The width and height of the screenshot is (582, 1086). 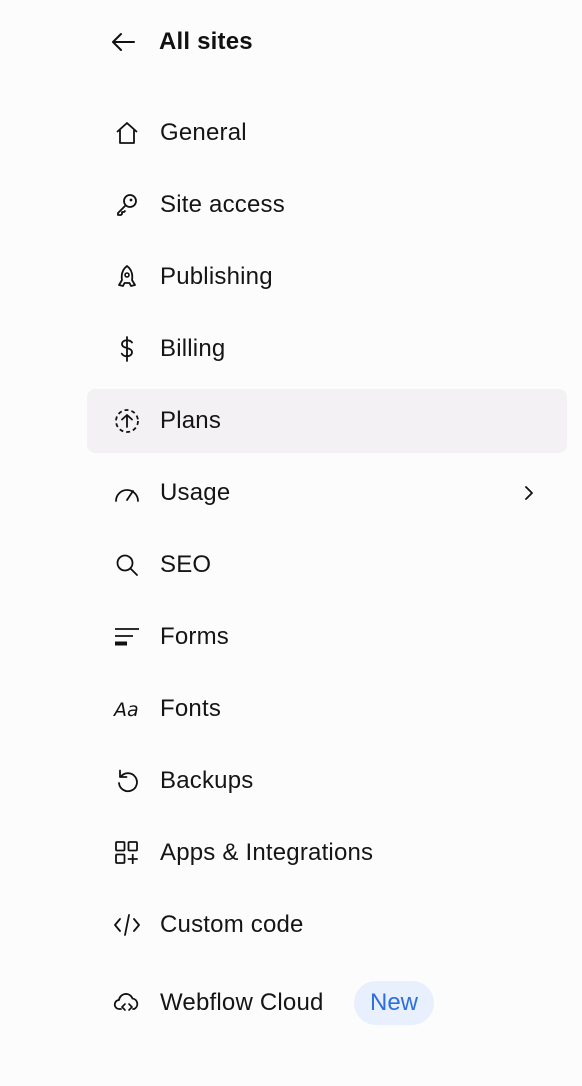 What do you see at coordinates (327, 709) in the screenshot?
I see `nav-item-fonts: Aa Fonts` at bounding box center [327, 709].